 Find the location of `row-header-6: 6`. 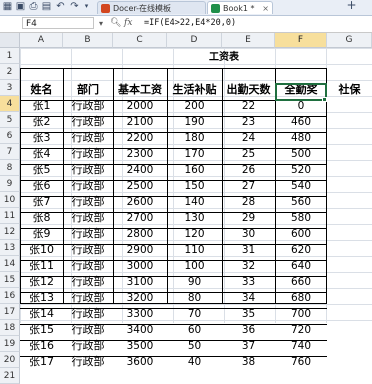

row-header-6: 6 is located at coordinates (10, 136).